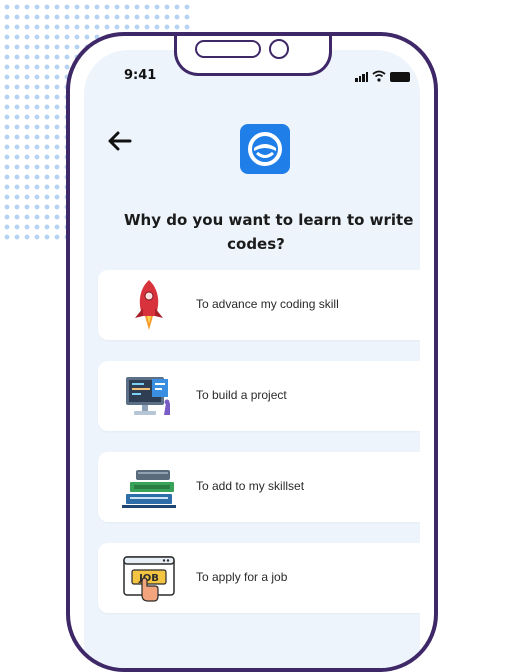 This screenshot has height=672, width=518. What do you see at coordinates (379, 76) in the screenshot?
I see `wifi-icon` at bounding box center [379, 76].